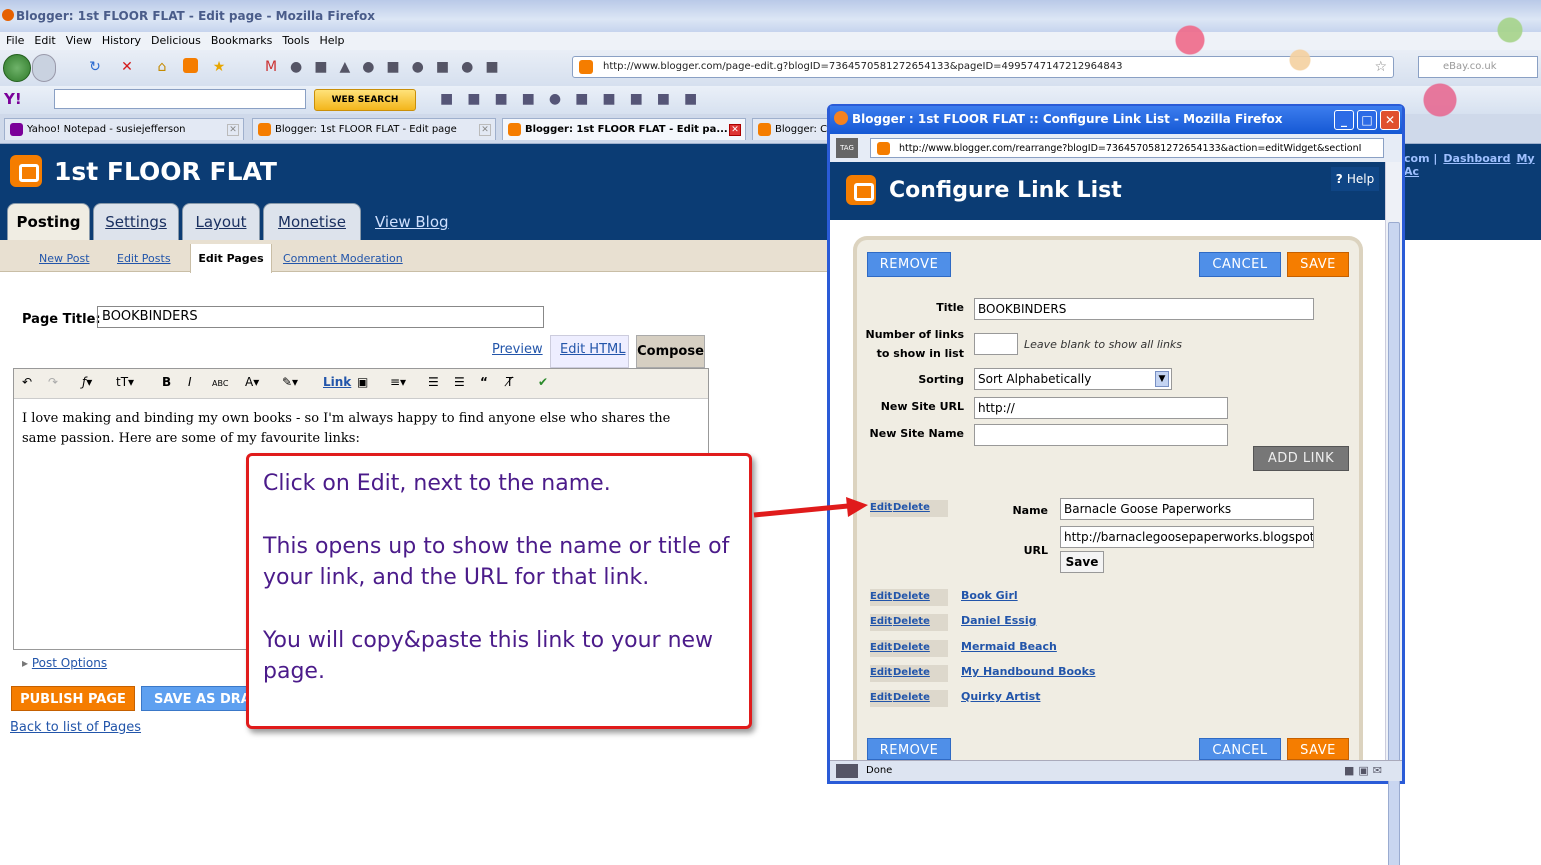  I want to click on bookmark-star-icon: ★, so click(219, 67).